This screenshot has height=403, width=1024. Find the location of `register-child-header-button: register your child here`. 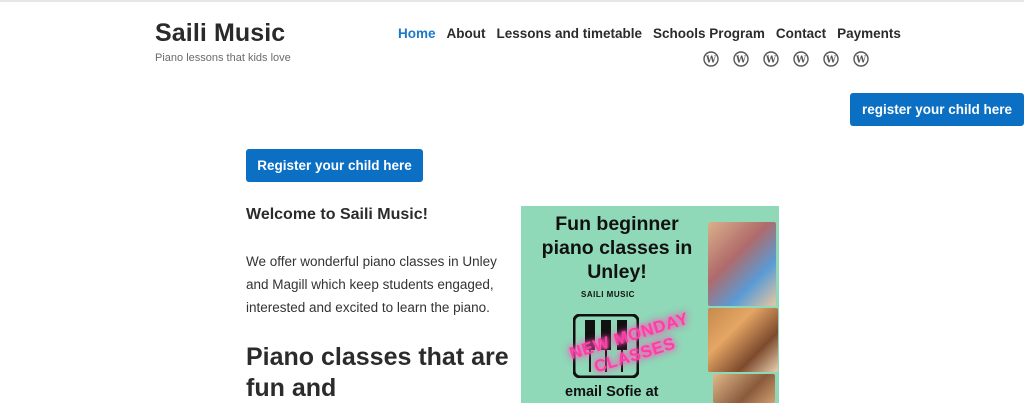

register-child-header-button: register your child here is located at coordinates (937, 109).